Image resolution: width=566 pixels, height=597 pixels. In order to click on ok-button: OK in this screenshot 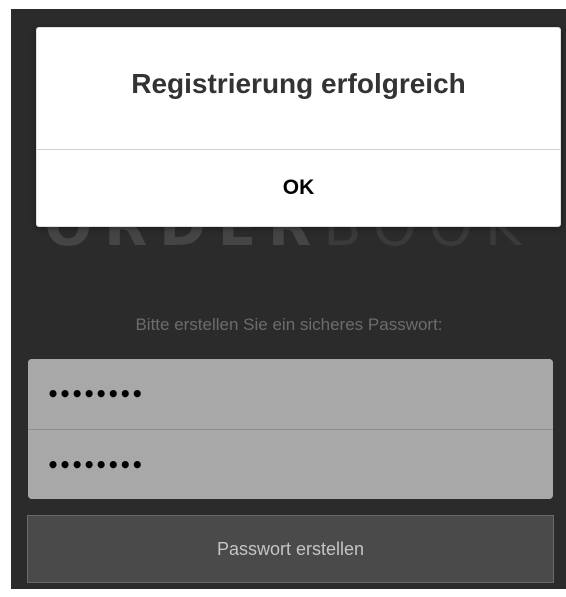, I will do `click(298, 187)`.